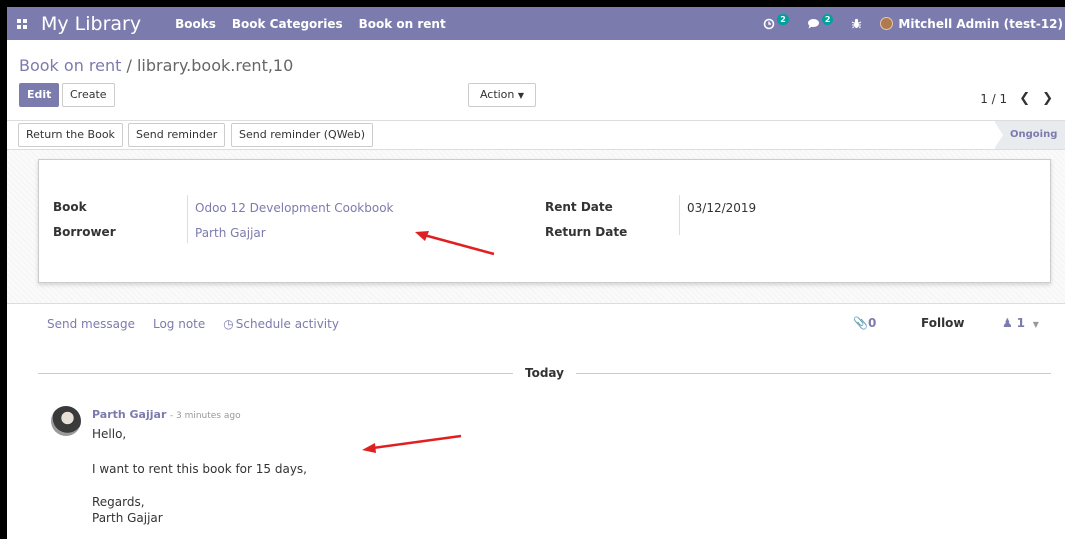 Image resolution: width=1065 pixels, height=539 pixels. I want to click on book-label: Book, so click(70, 207).